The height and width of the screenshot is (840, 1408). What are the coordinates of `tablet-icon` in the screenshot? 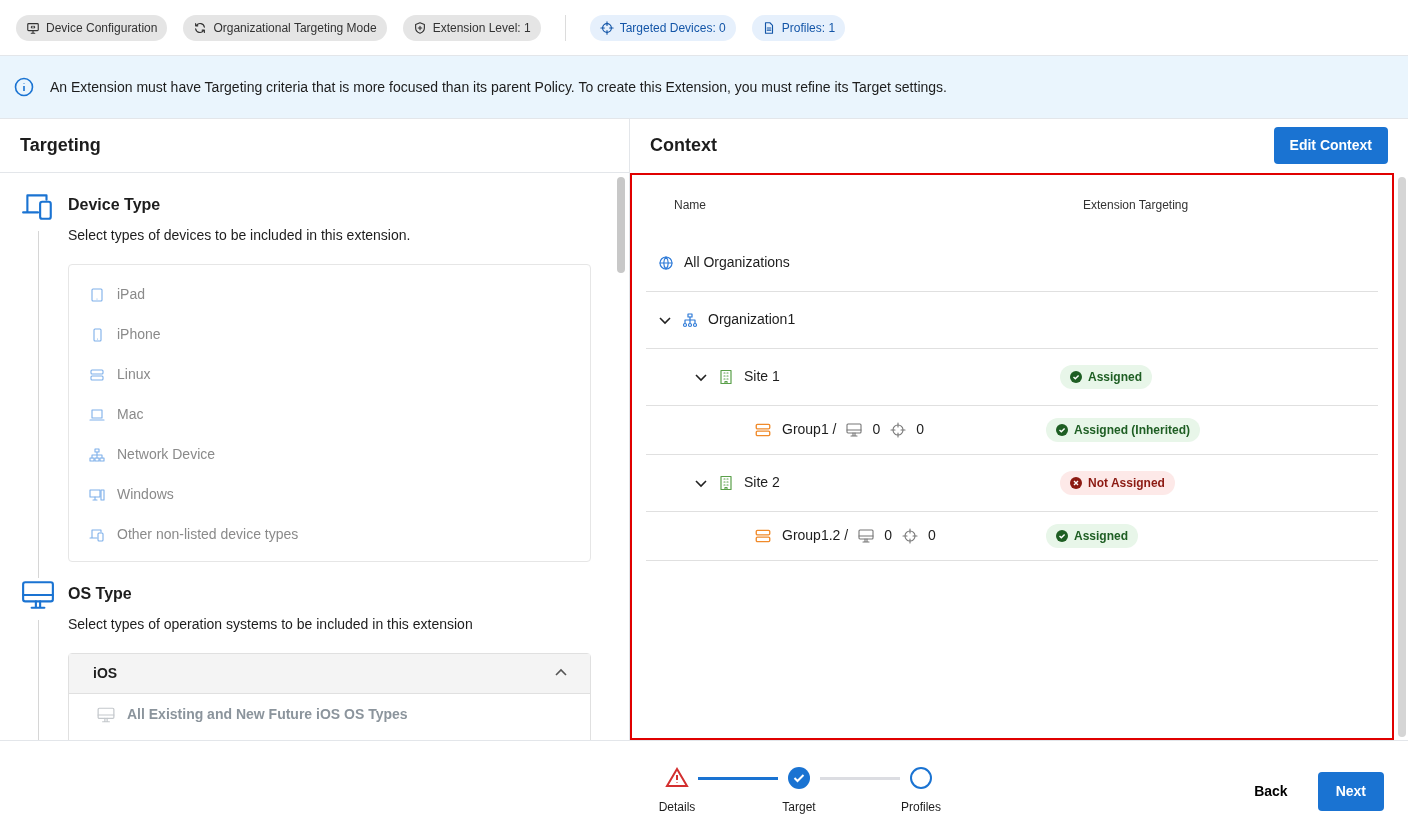 It's located at (97, 294).